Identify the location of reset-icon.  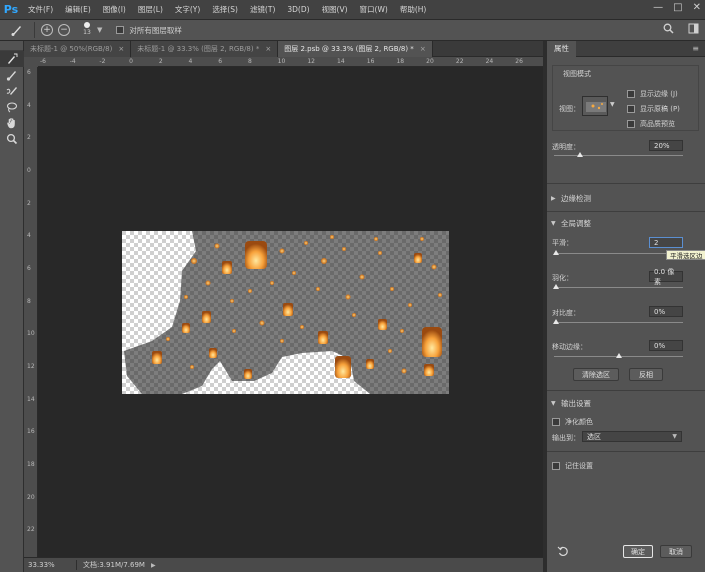
(563, 551).